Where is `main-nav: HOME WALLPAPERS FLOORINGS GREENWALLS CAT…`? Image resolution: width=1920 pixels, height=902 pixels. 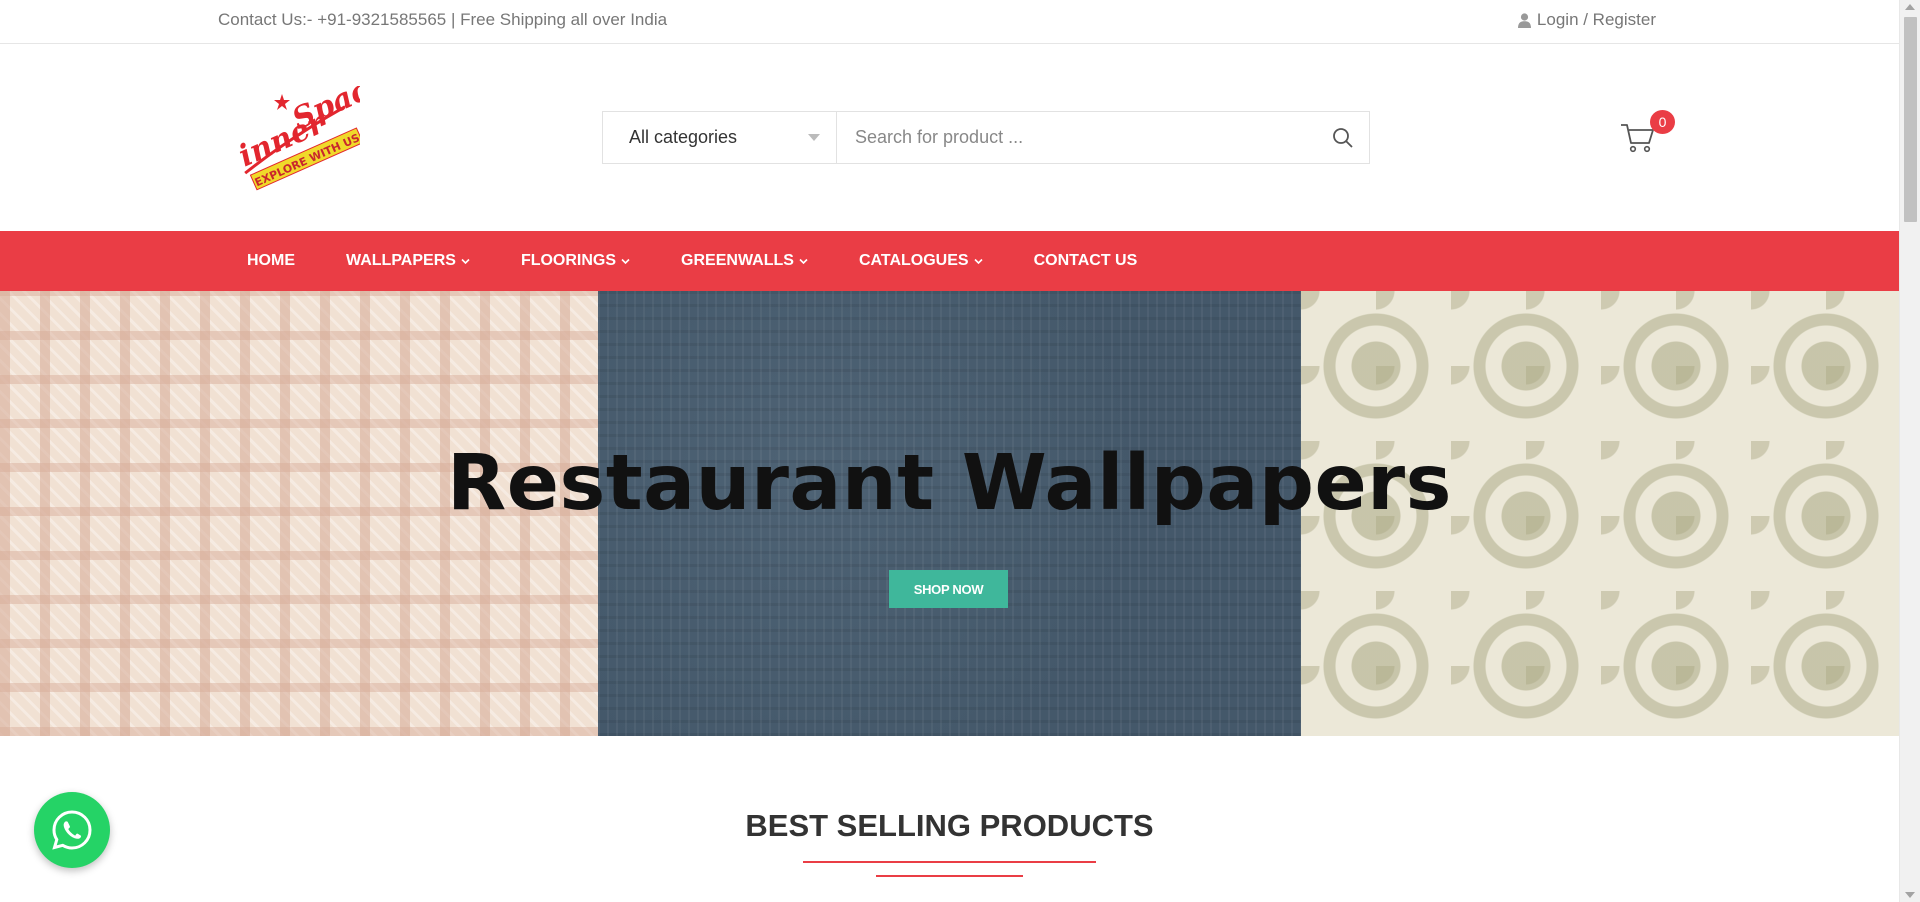
main-nav: HOME WALLPAPERS FLOORINGS GREENWALLS CAT… is located at coordinates (949, 261).